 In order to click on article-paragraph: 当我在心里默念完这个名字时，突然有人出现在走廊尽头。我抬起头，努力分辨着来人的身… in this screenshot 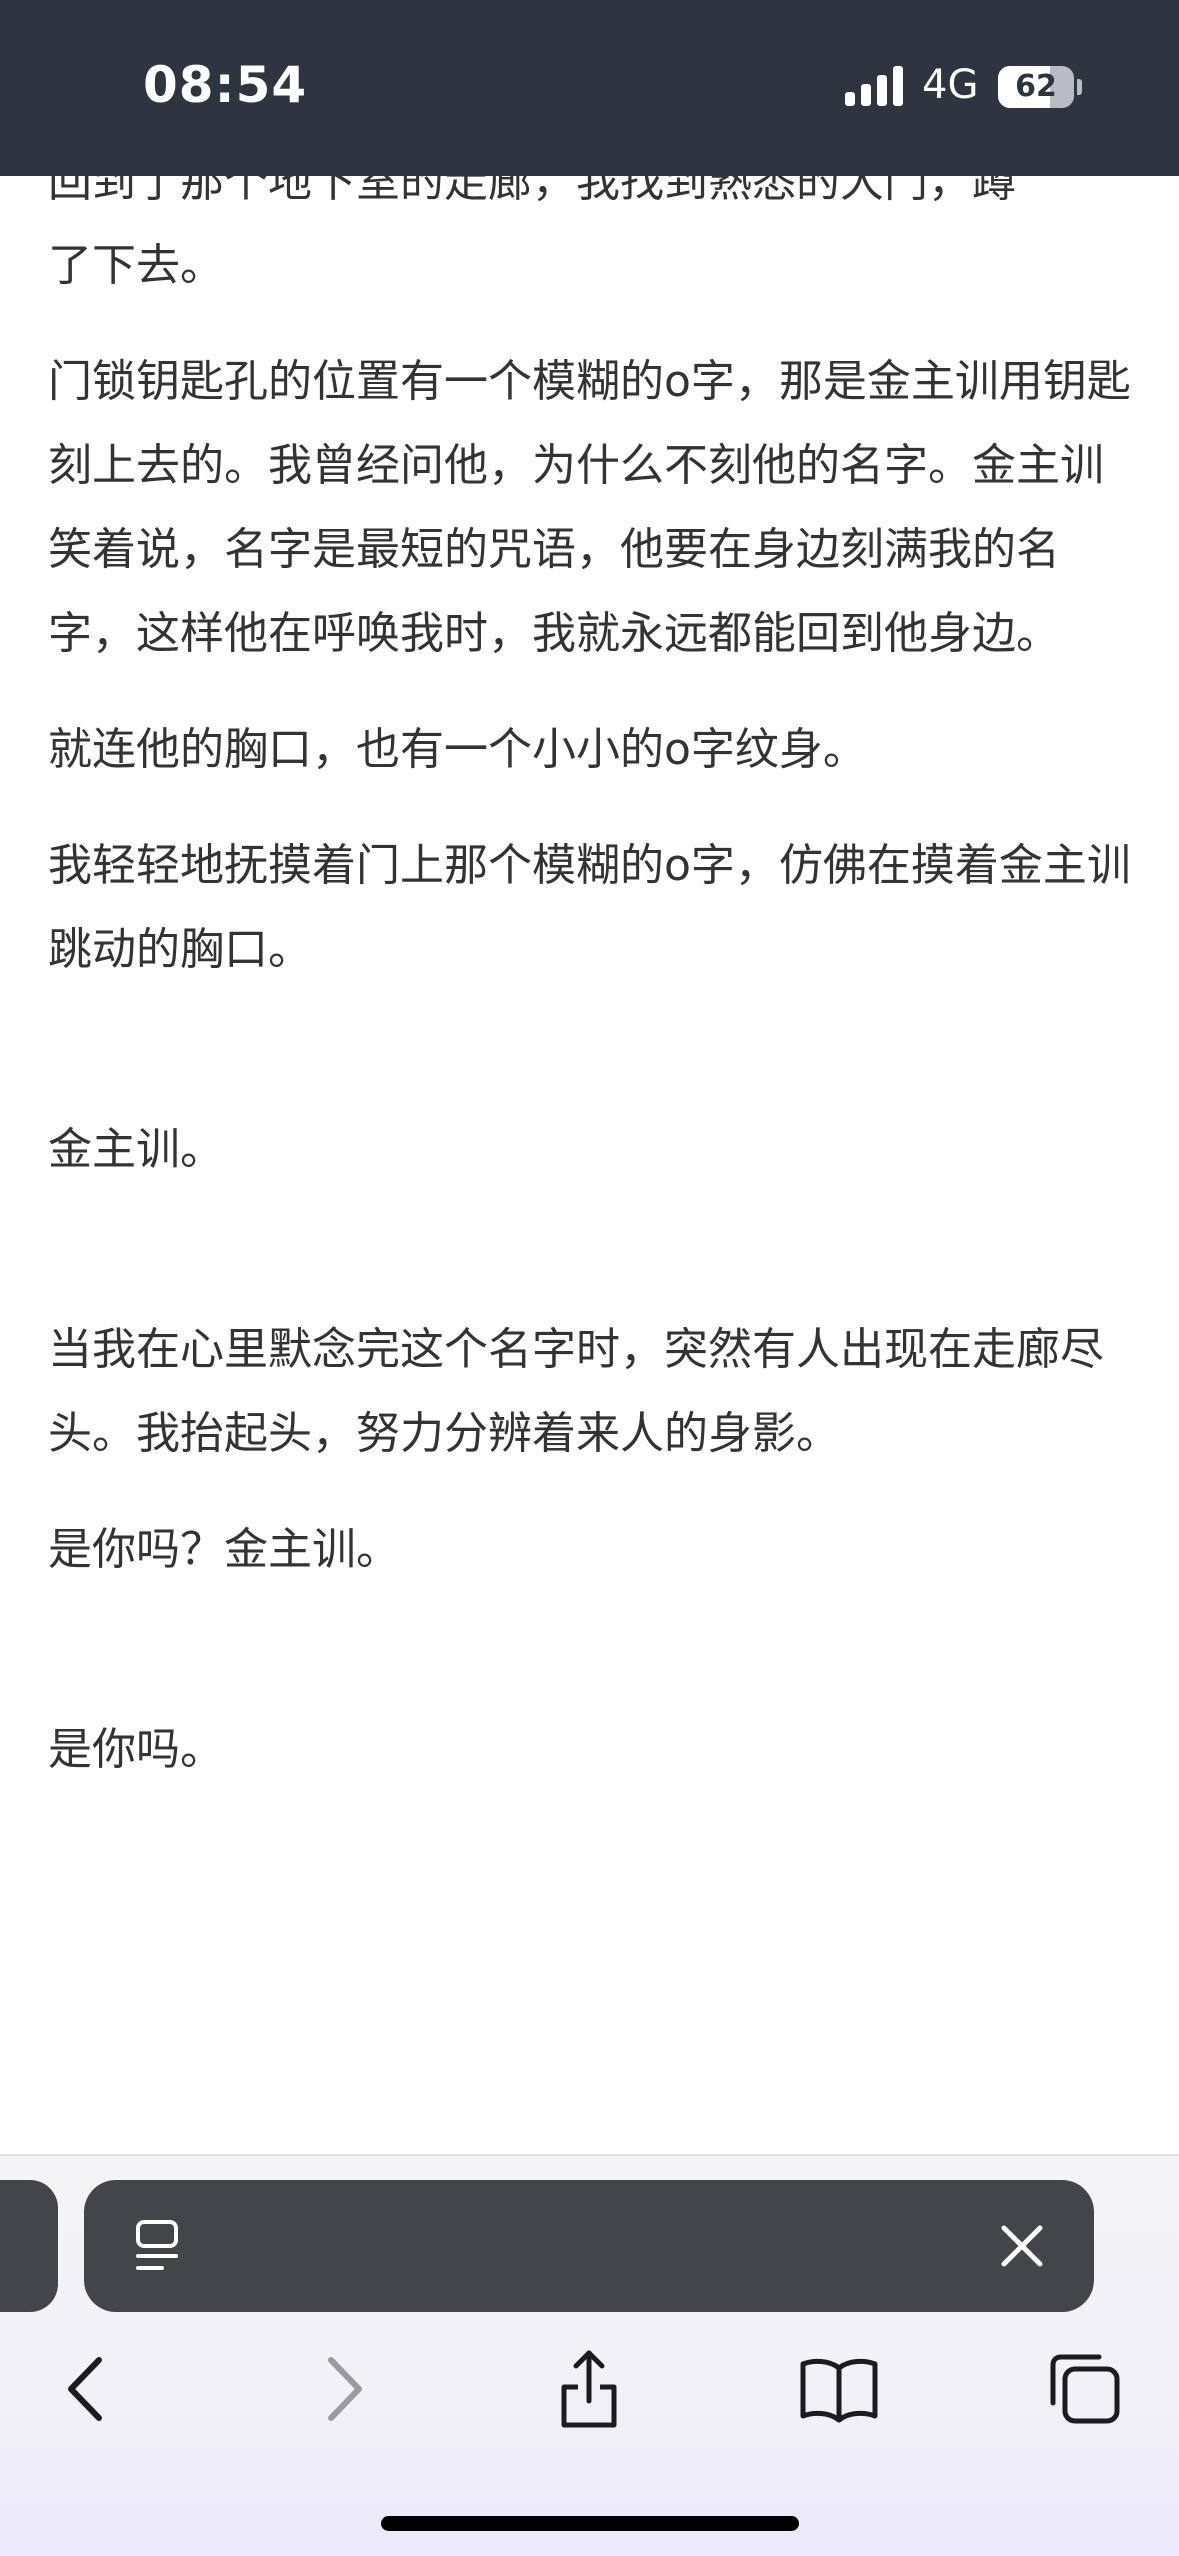, I will do `click(576, 1391)`.